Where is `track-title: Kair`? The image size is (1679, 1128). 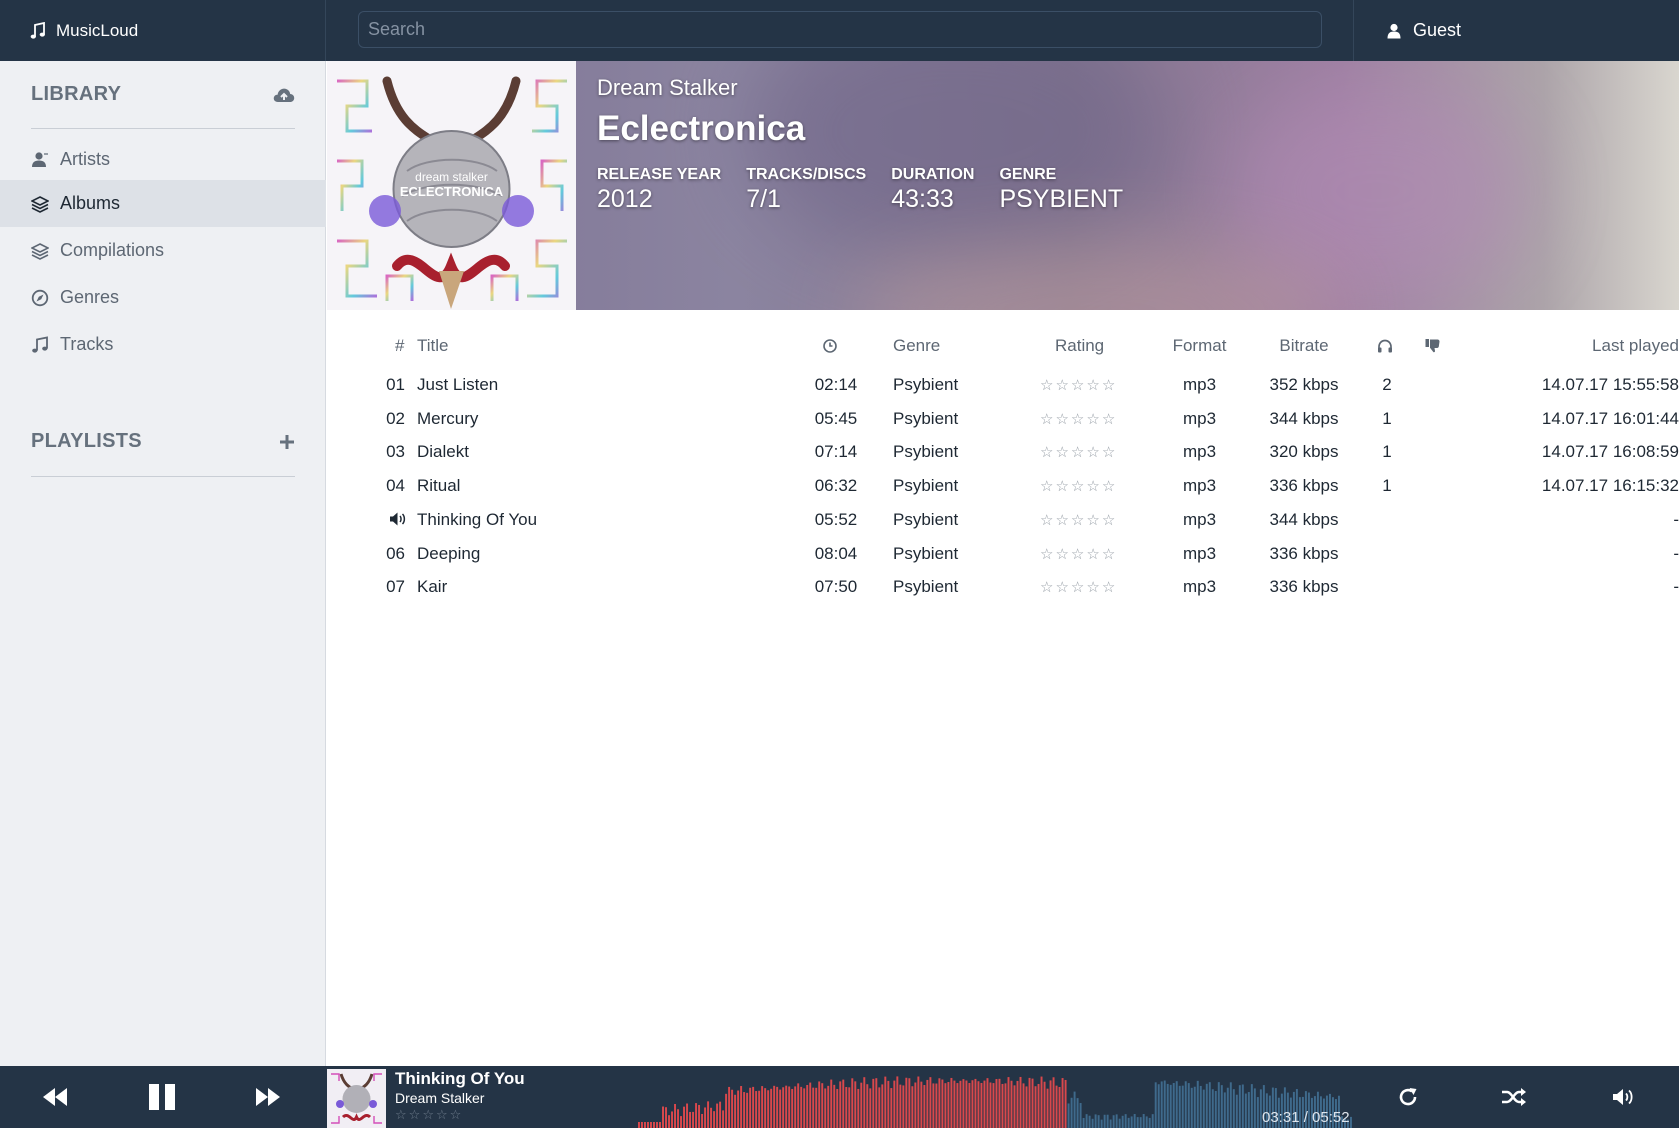 track-title: Kair is located at coordinates (432, 587).